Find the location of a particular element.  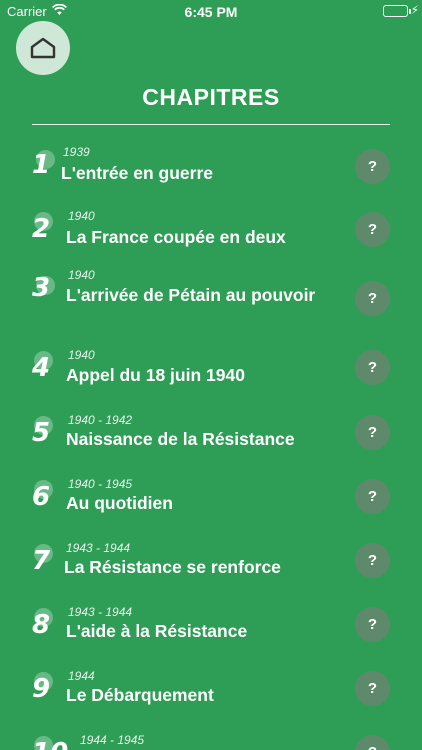

status-time: 6:45 PM is located at coordinates (211, 12).